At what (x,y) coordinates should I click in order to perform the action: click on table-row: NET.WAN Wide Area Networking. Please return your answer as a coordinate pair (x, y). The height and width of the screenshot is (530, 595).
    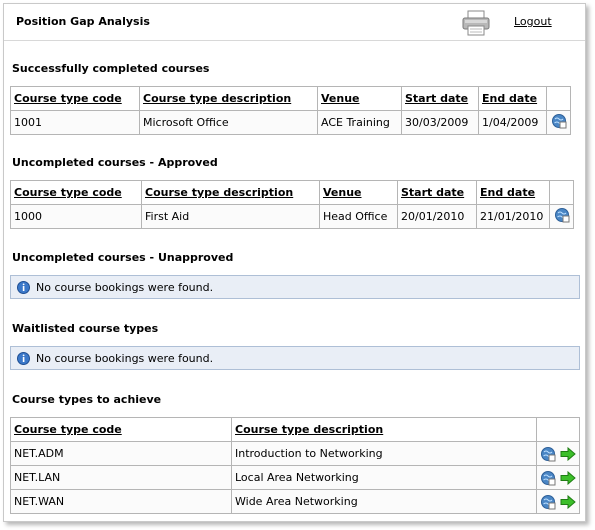
    Looking at the image, I should click on (295, 501).